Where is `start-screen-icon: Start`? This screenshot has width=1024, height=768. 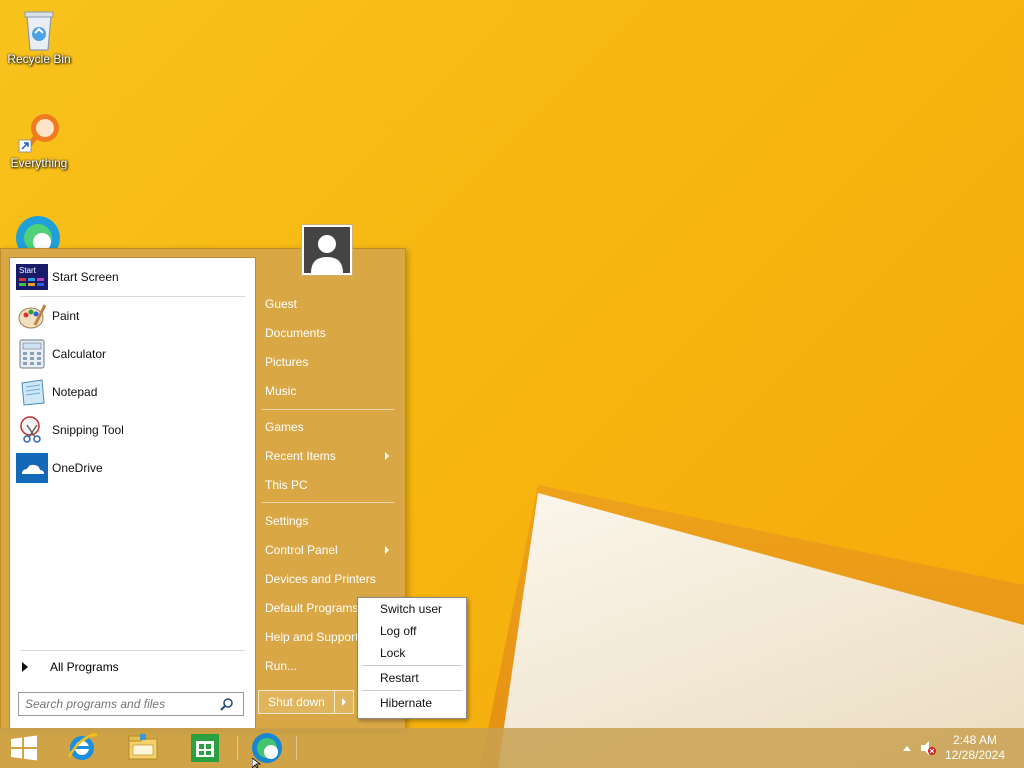
start-screen-icon: Start is located at coordinates (32, 277).